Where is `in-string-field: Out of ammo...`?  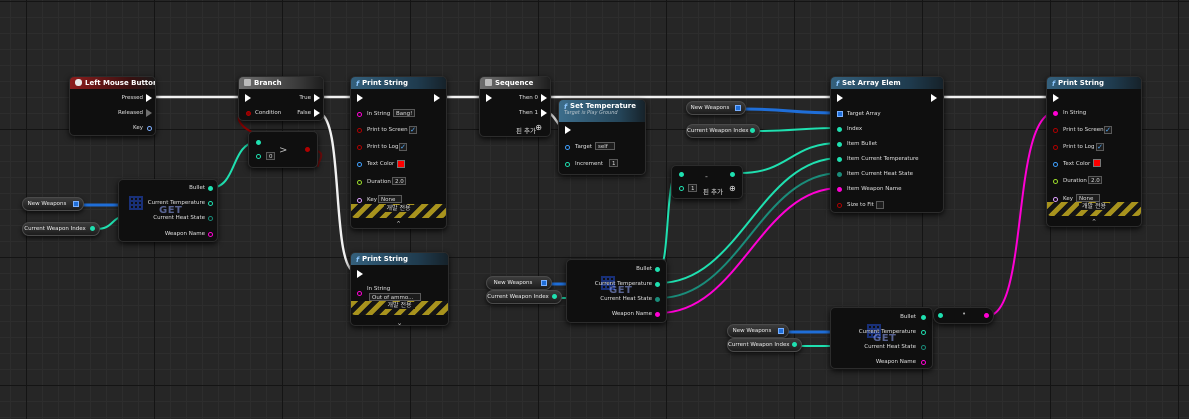
in-string-field: Out of ammo... is located at coordinates (395, 297).